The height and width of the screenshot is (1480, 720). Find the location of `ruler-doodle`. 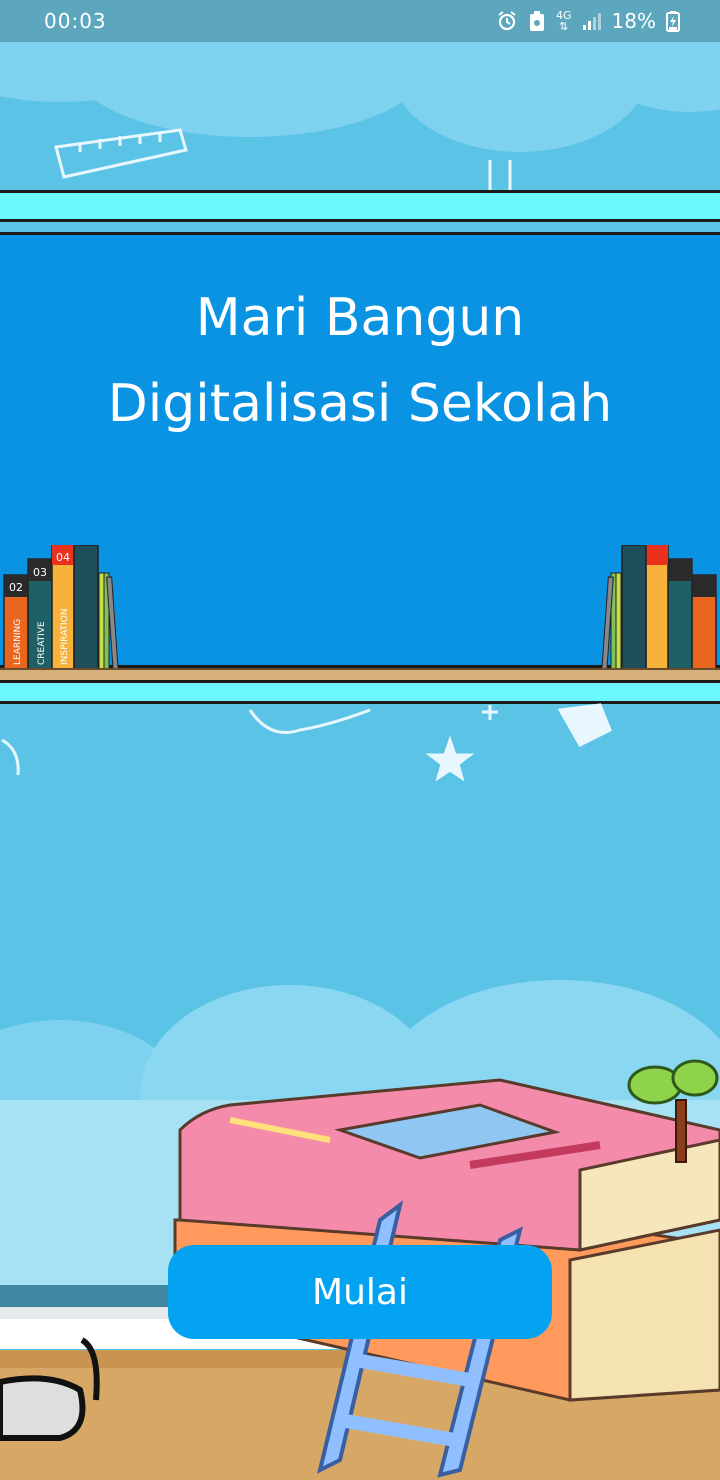

ruler-doodle is located at coordinates (121, 153).